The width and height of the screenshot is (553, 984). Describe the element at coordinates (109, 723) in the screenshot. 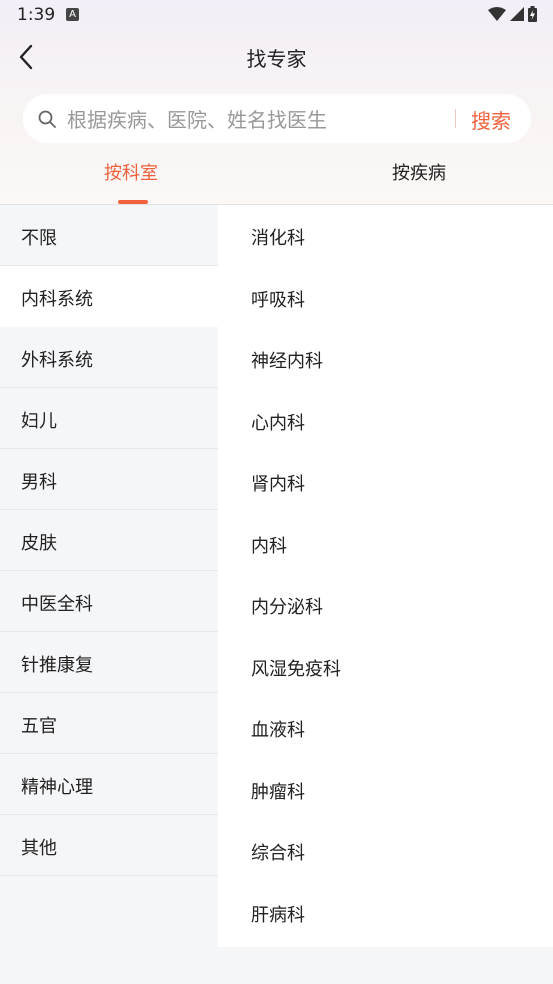

I see `category-item-ent: 五官` at that location.